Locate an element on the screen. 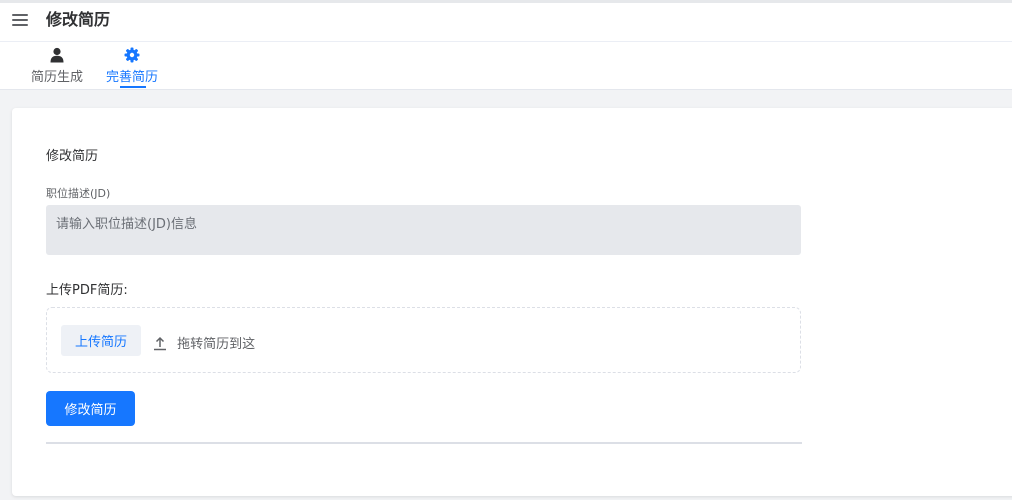 The height and width of the screenshot is (500, 1012). drag-upload-area: 拖转简历到这 is located at coordinates (203, 342).